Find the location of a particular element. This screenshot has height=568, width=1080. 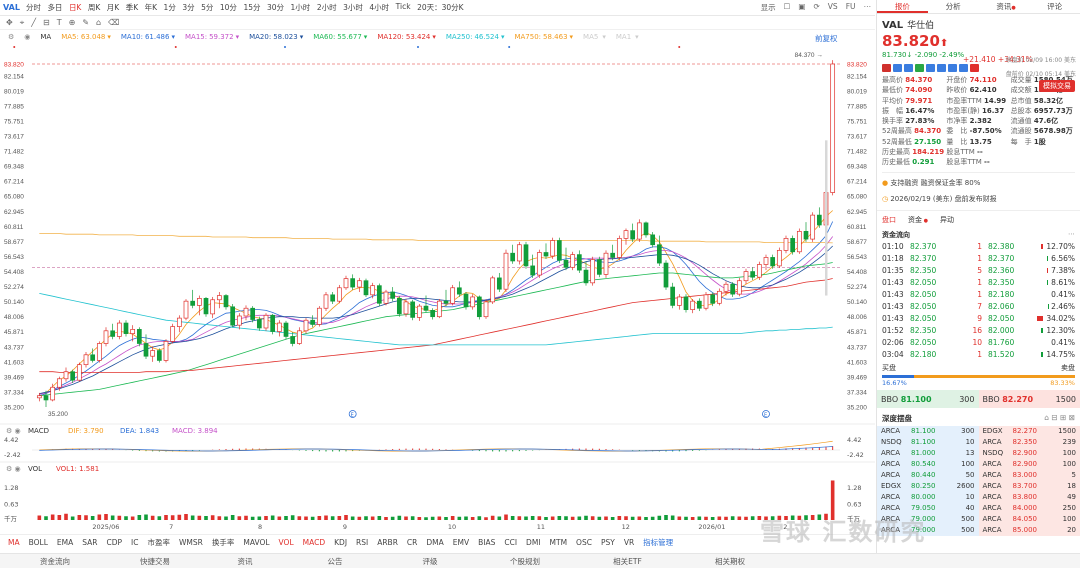

timeframe-12: 30分 is located at coordinates (275, 7).